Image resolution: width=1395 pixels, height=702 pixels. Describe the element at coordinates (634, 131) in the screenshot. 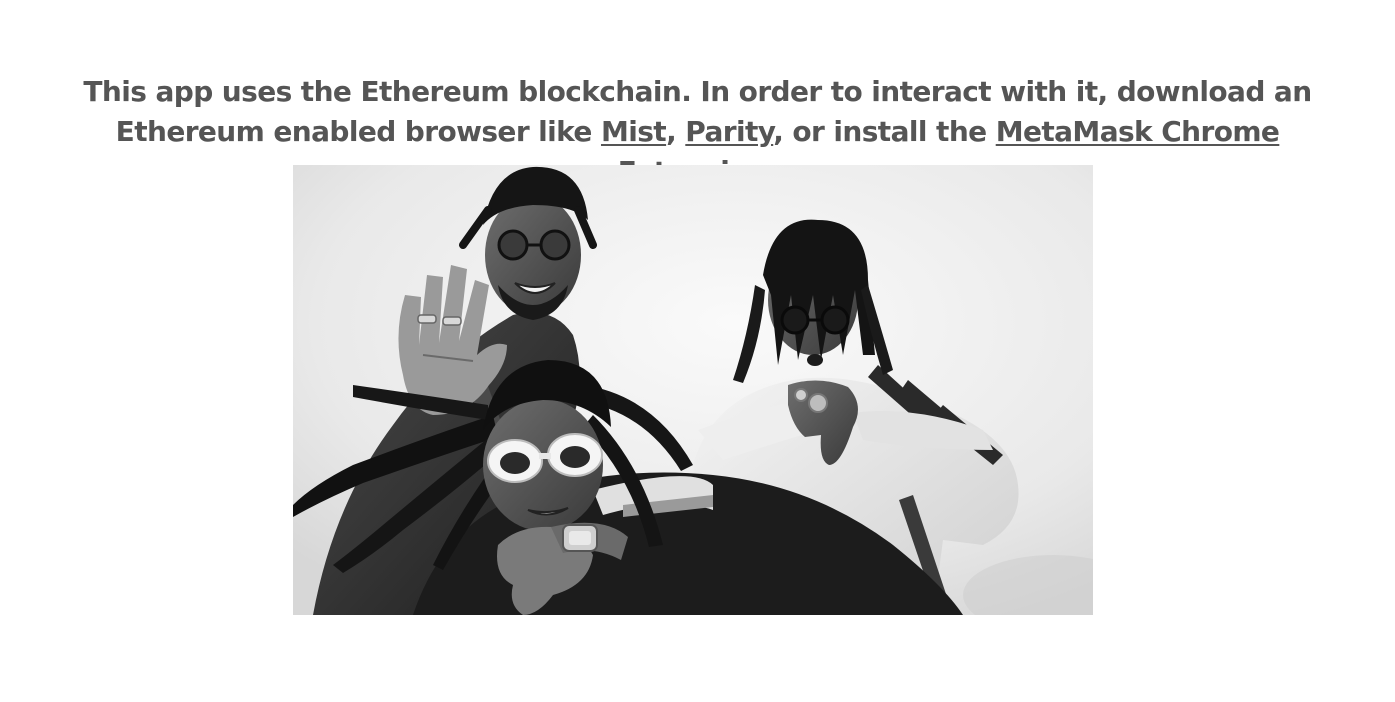

I see `mist-link: Mist` at that location.